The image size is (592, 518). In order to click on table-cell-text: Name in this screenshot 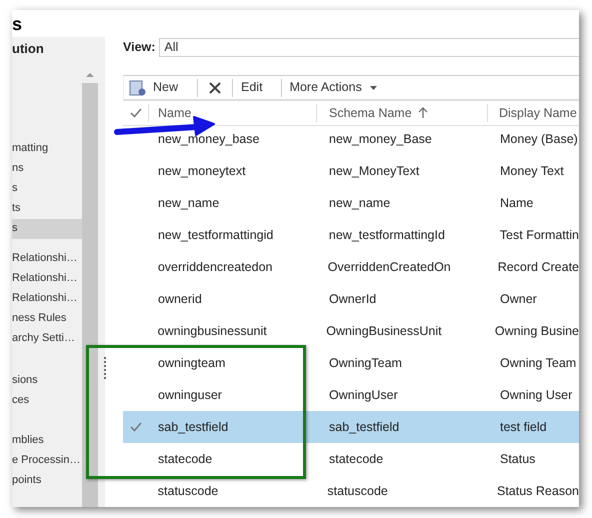, I will do `click(516, 203)`.